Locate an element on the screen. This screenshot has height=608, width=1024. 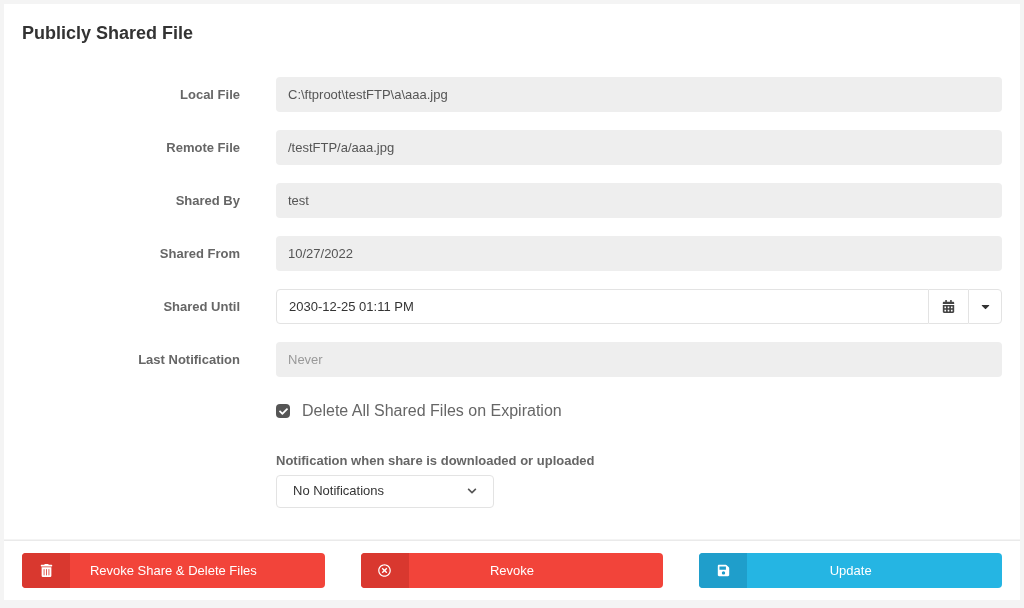
check-icon is located at coordinates (283, 411).